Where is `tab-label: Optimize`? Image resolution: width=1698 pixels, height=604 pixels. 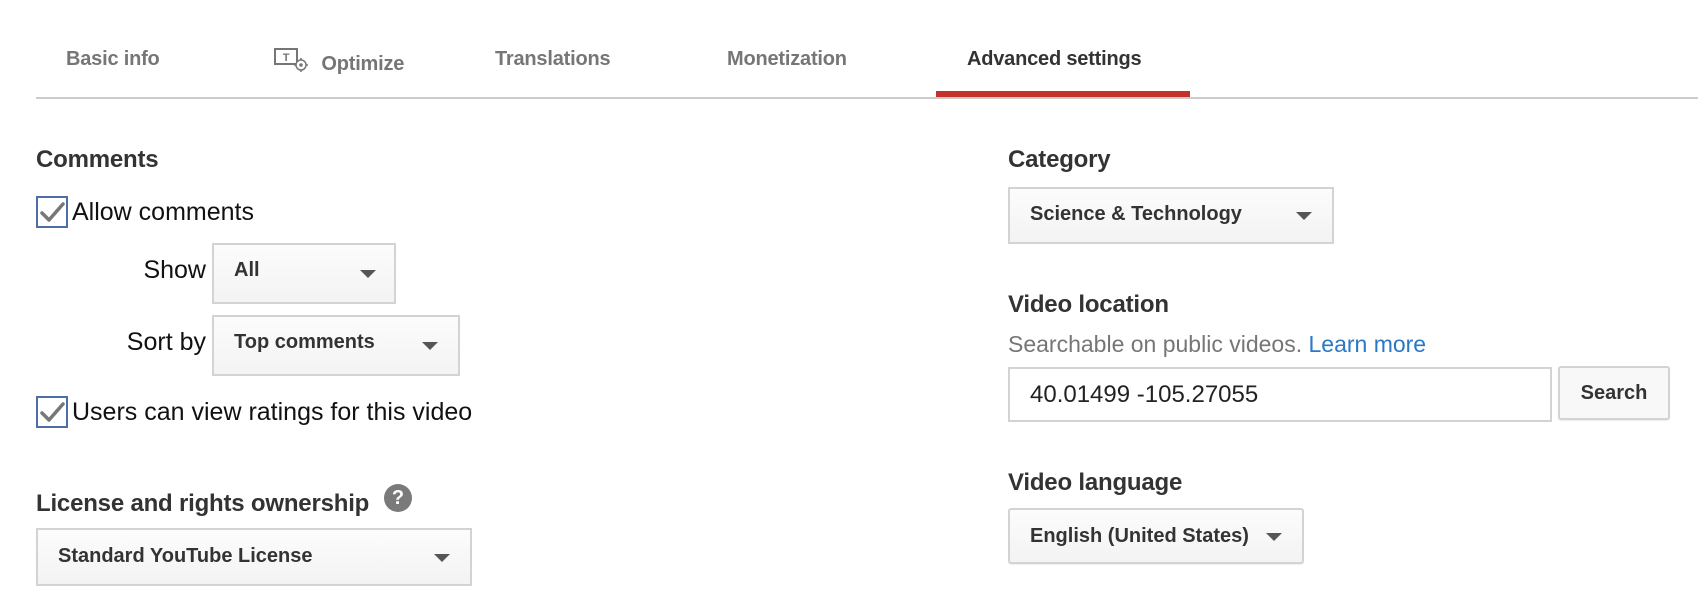
tab-label: Optimize is located at coordinates (363, 64).